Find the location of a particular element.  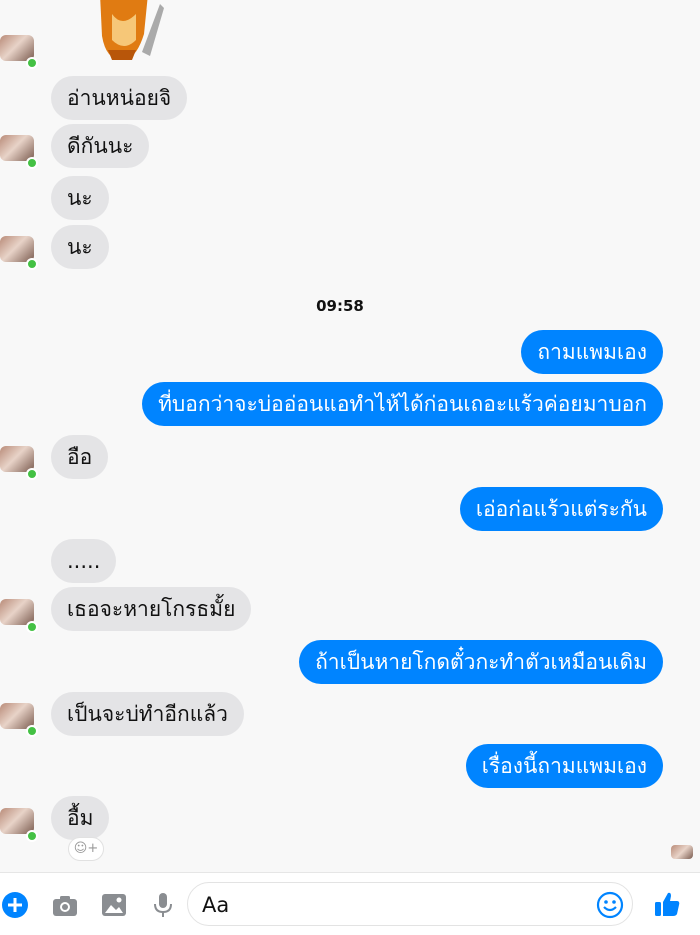

message-outgoing: ถามแพมเอง is located at coordinates (592, 352).